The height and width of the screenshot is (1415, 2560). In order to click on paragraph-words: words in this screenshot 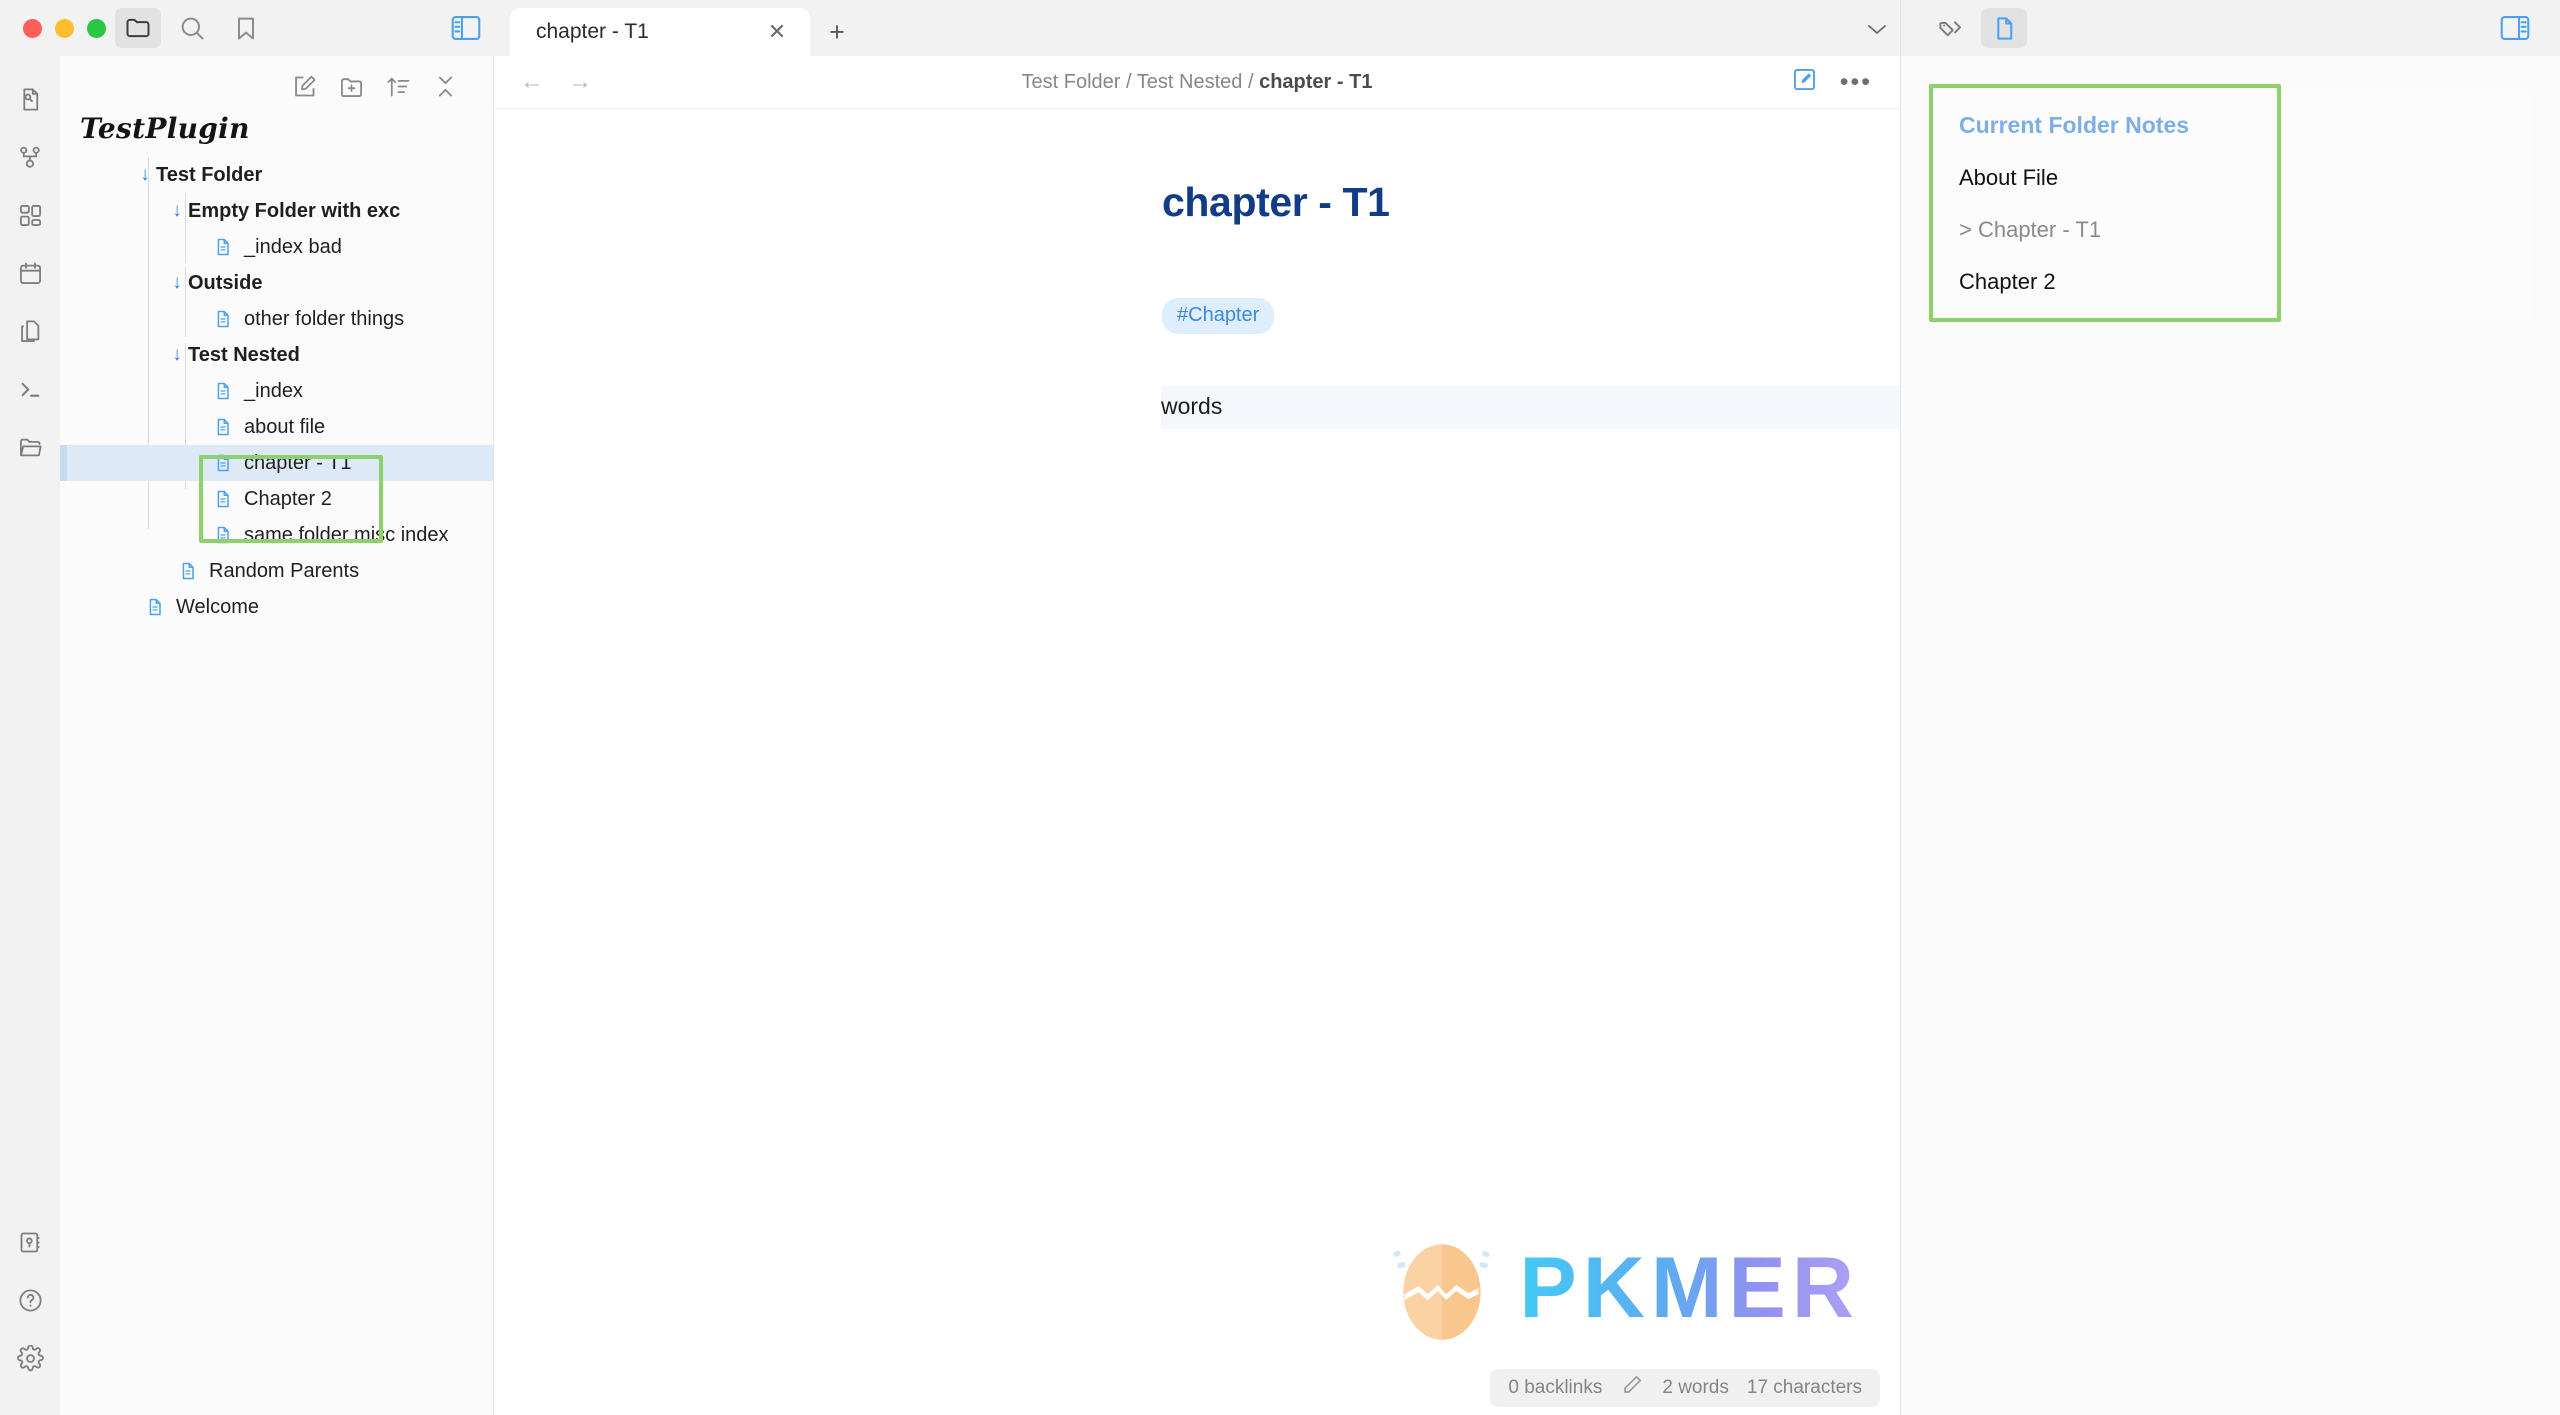, I will do `click(1530, 407)`.